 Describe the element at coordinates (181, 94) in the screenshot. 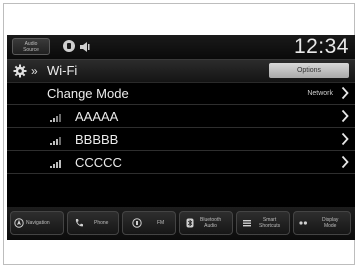

I see `change-mode-row: Change Mode Network` at that location.